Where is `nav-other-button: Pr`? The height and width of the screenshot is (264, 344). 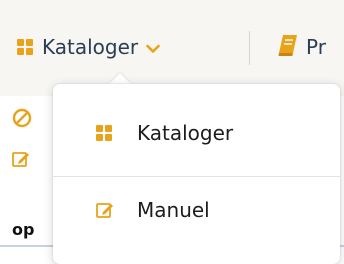
nav-other-button: Pr is located at coordinates (301, 47).